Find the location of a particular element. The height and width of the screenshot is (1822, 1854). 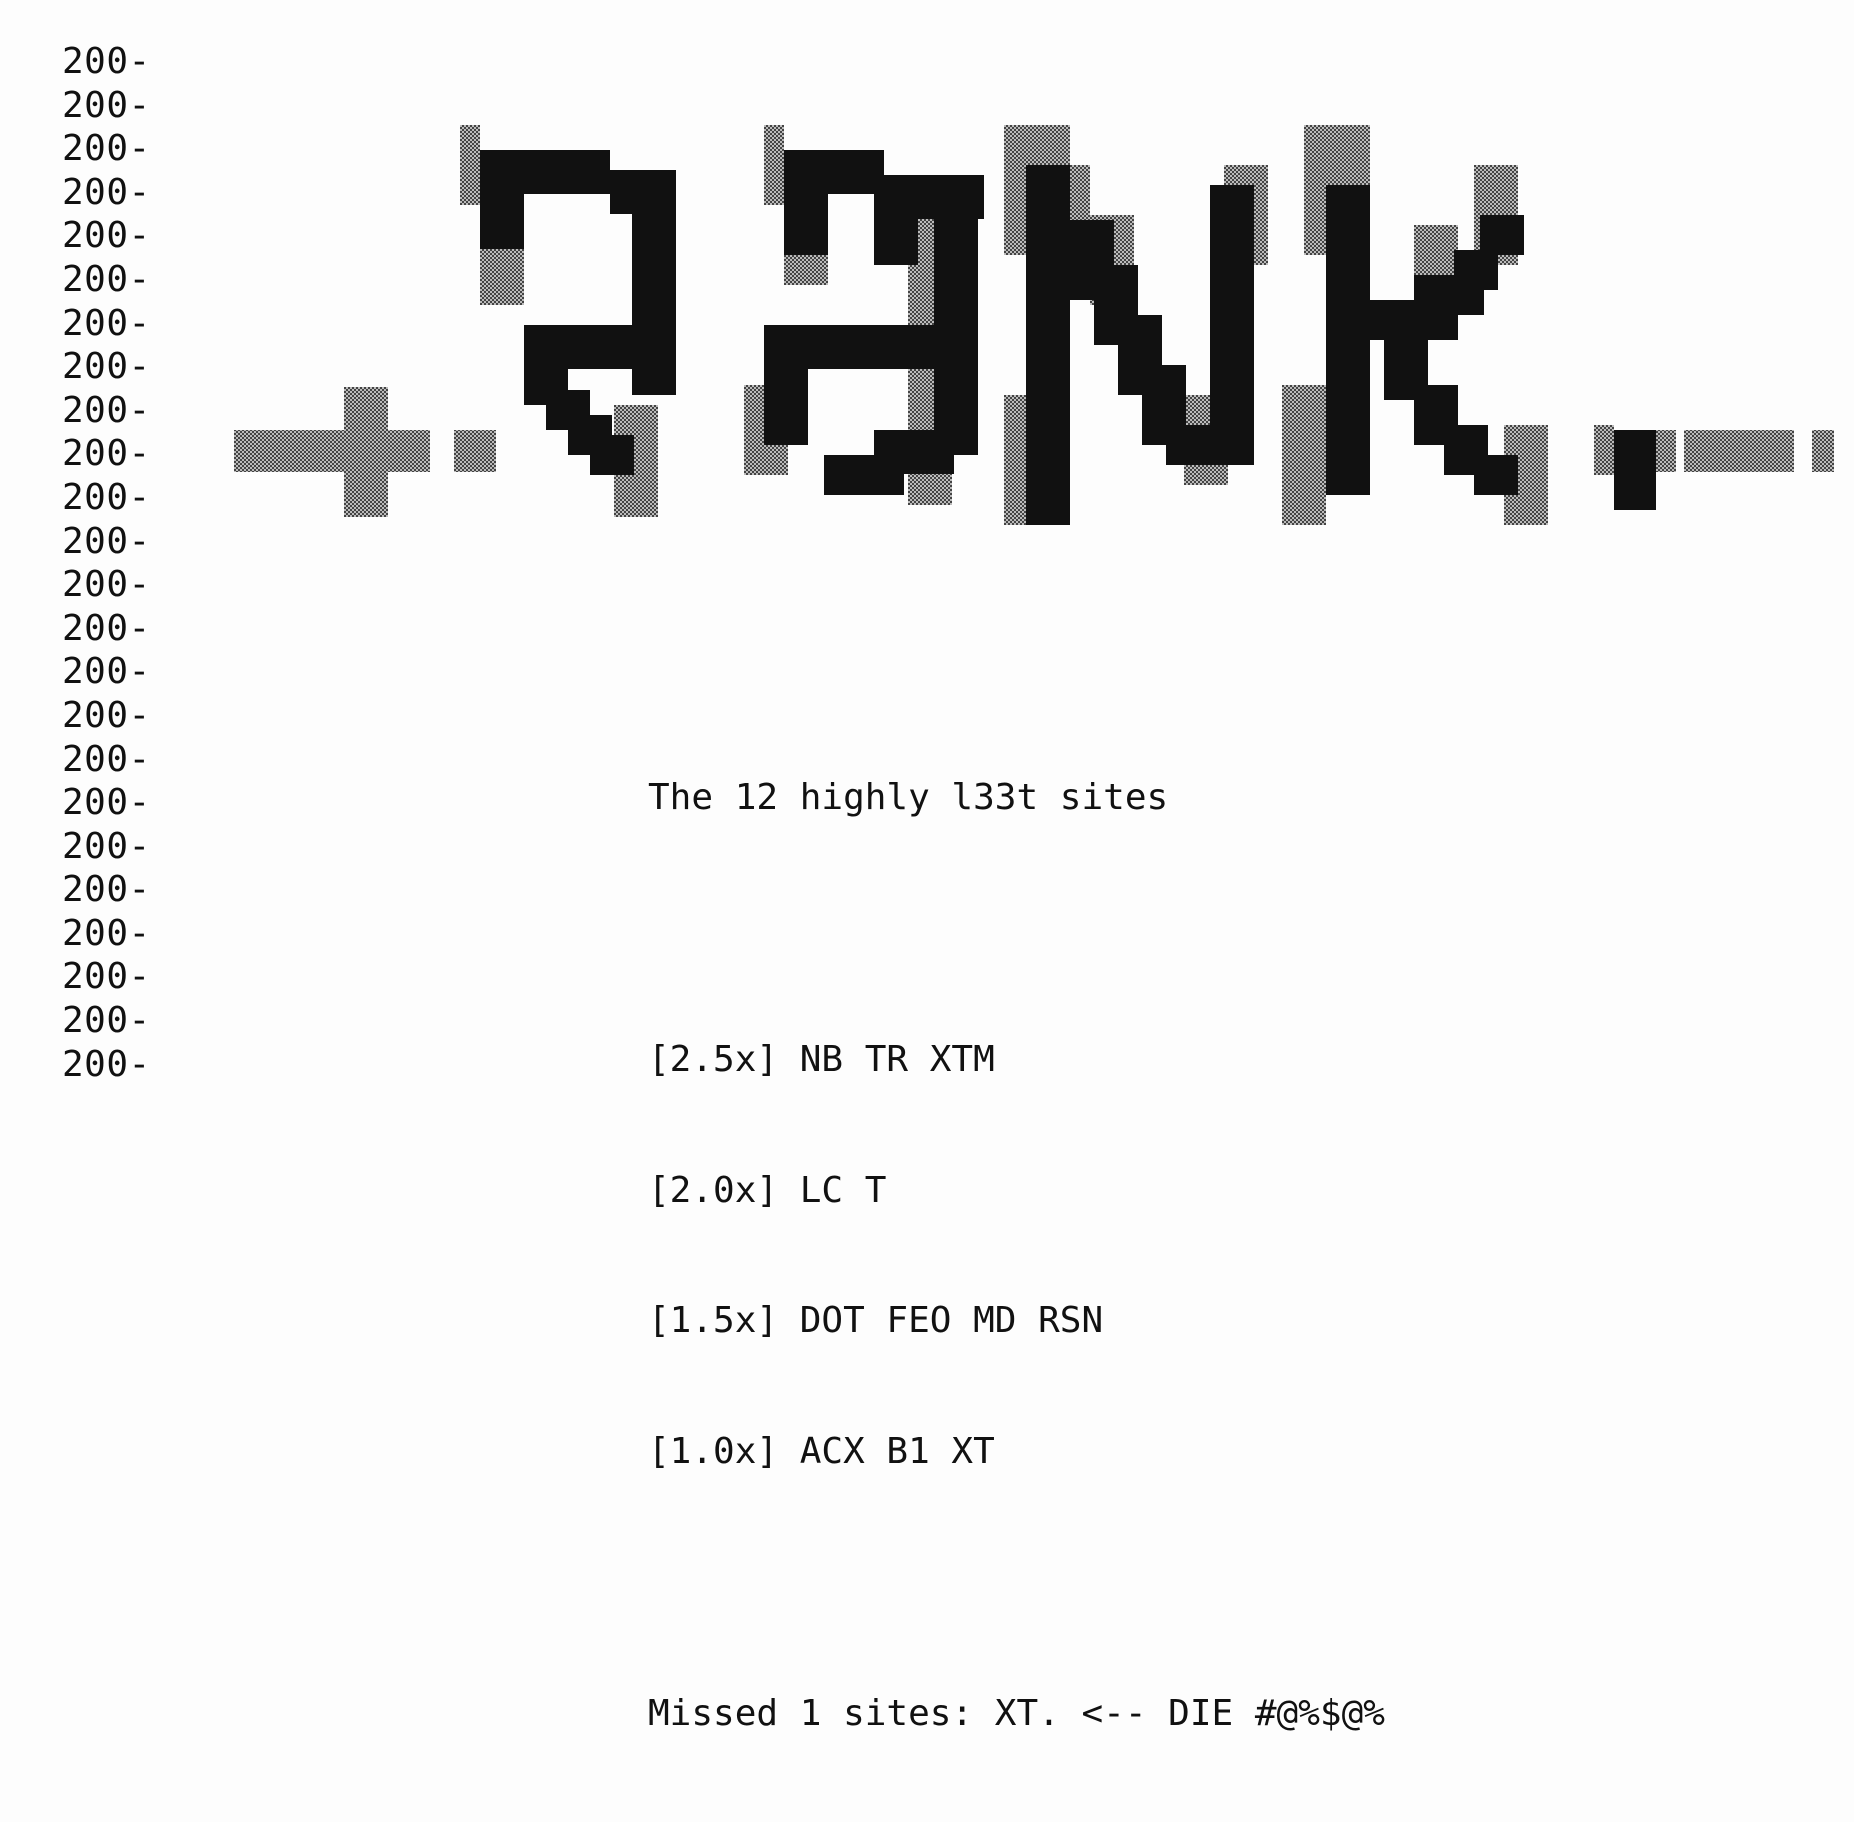

banner-trailing-dots is located at coordinates (1759, 451).